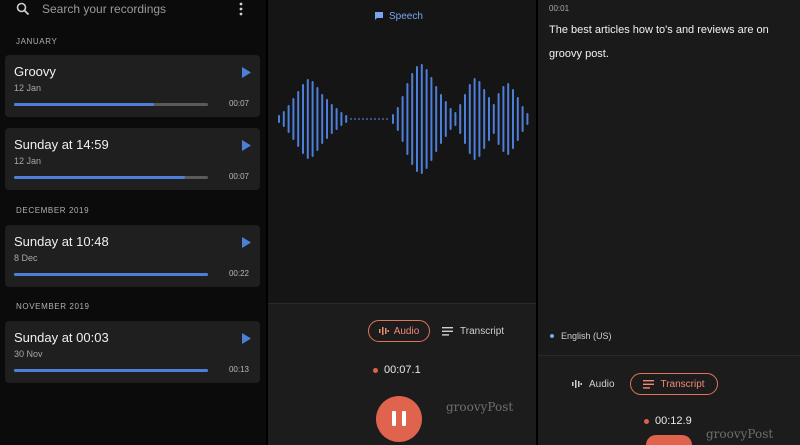 The width and height of the screenshot is (800, 445). I want to click on player-controls: Audio Transcript 00:07.1 groovyPost, so click(402, 374).